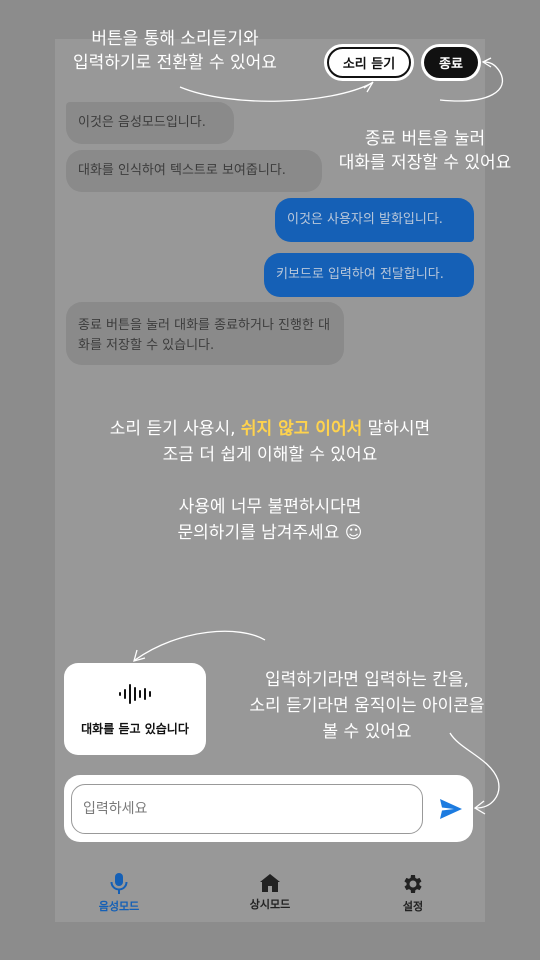  Describe the element at coordinates (276, 92) in the screenshot. I see `arrow-to-listen-button` at that location.